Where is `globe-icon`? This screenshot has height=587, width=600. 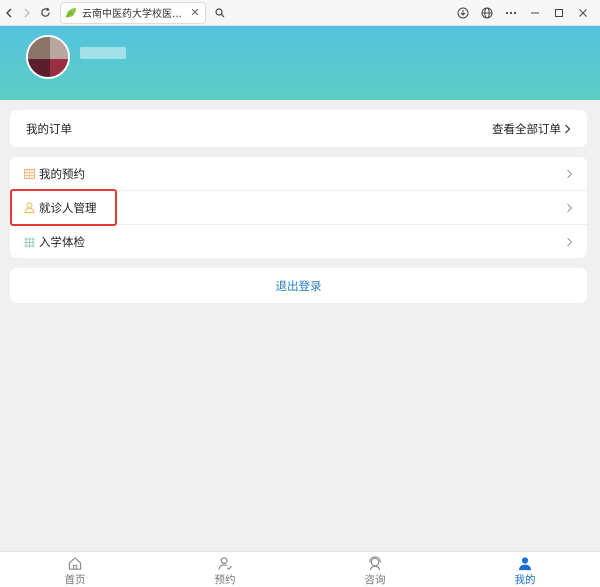 globe-icon is located at coordinates (487, 12).